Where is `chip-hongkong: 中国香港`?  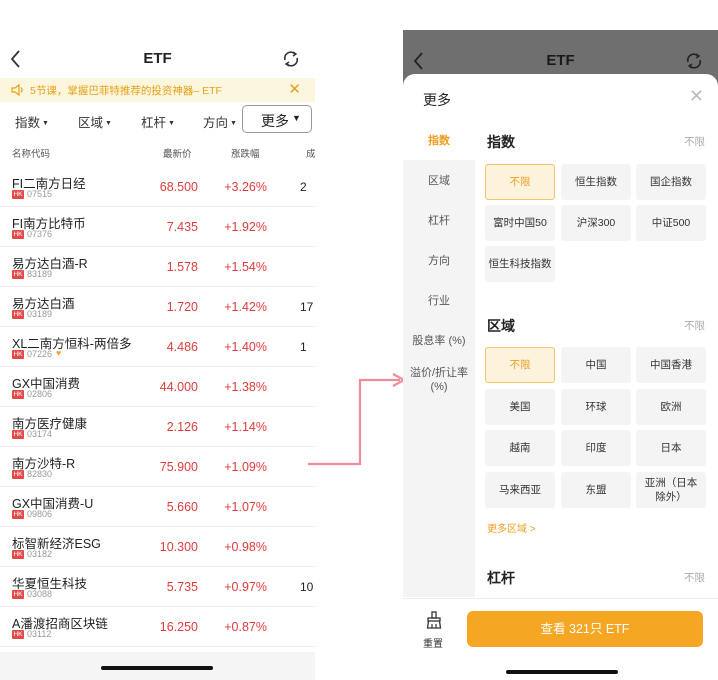
chip-hongkong: 中国香港 is located at coordinates (671, 365).